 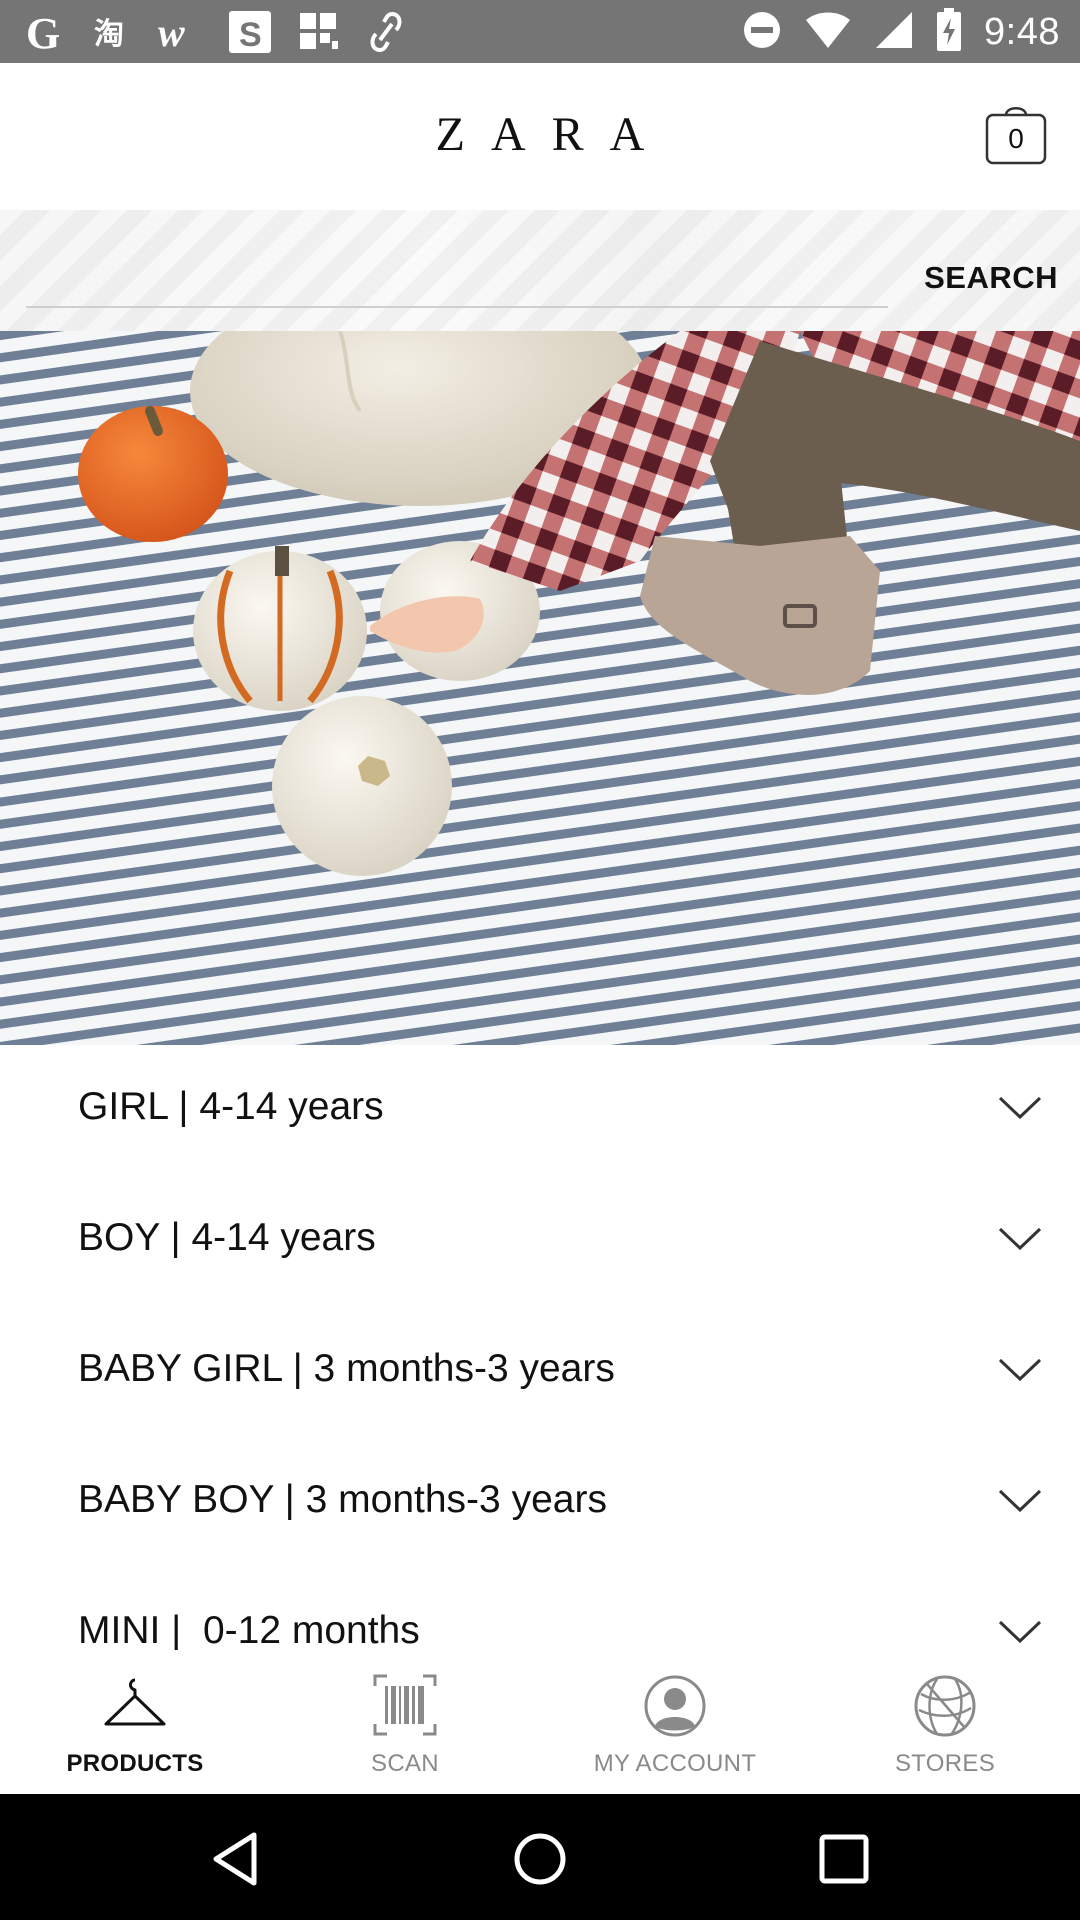 What do you see at coordinates (945, 1763) in the screenshot?
I see `nav-label: STORES` at bounding box center [945, 1763].